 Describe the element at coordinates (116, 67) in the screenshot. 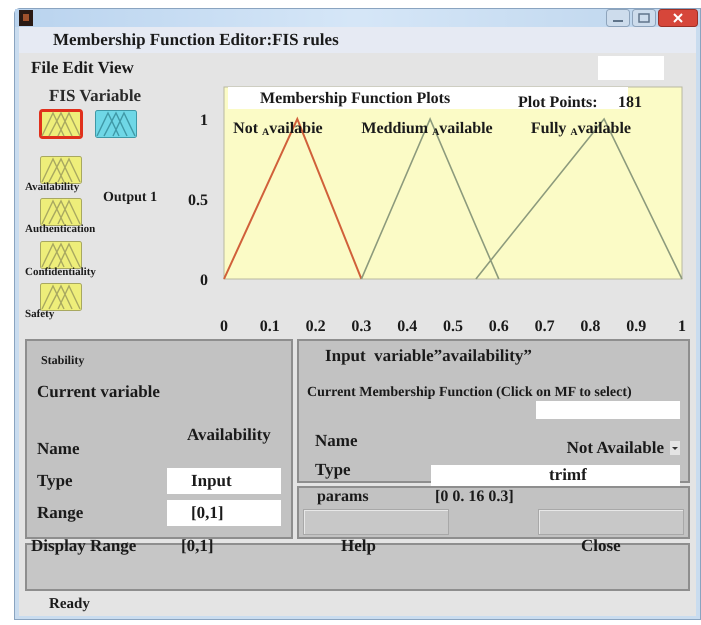

I see `menu-item: View` at that location.